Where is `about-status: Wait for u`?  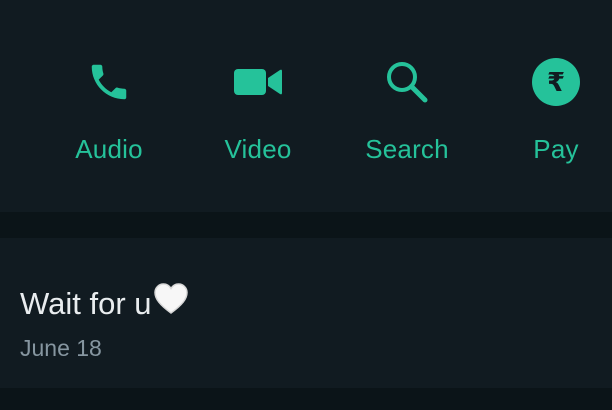 about-status: Wait for u is located at coordinates (104, 303).